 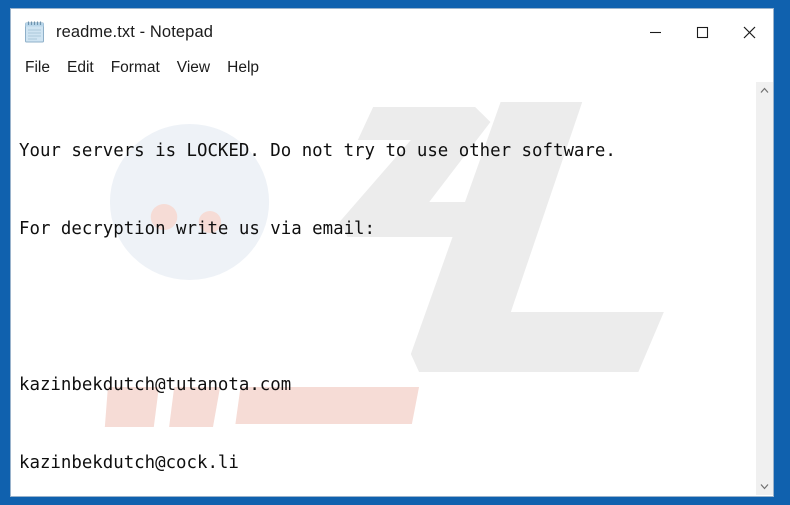 I want to click on scrollbar-thumb, so click(x=764, y=264).